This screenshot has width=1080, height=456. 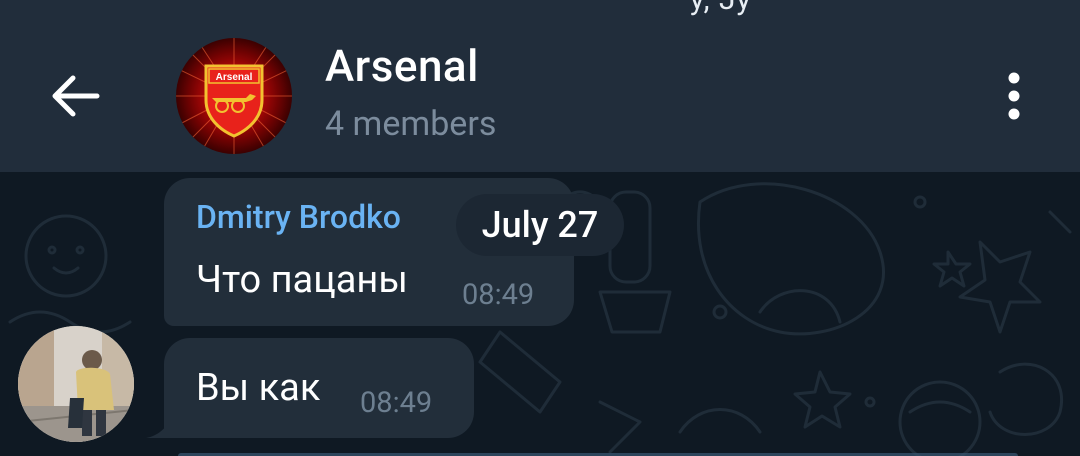 I want to click on user-photo-icon, so click(x=76, y=384).